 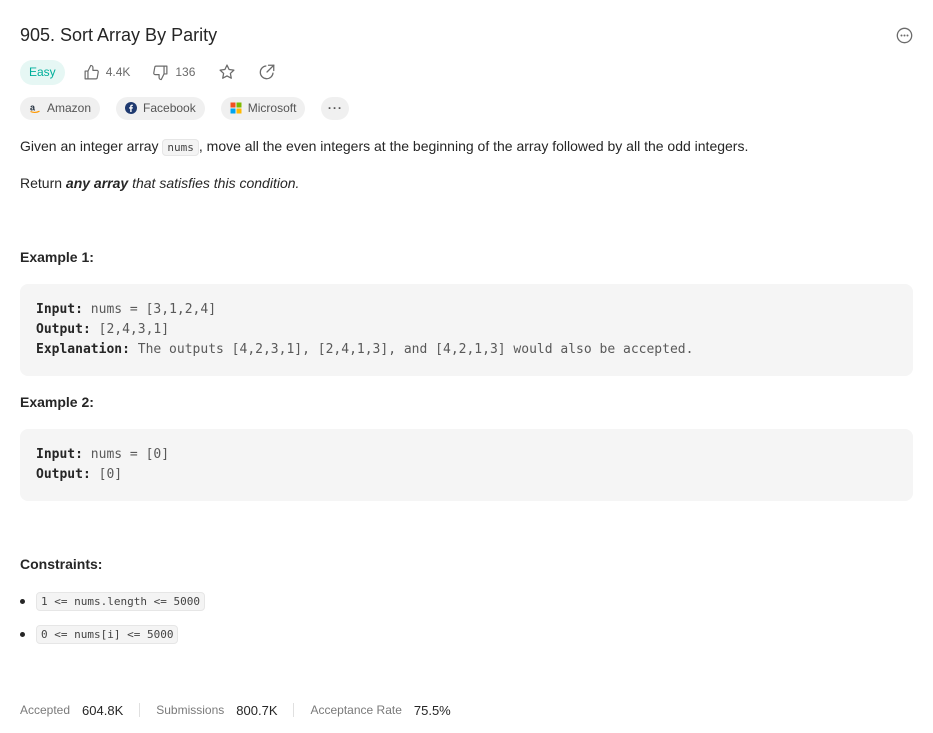 I want to click on company-tags: a Amazon Facebook Microsoft ···, so click(x=192, y=108).